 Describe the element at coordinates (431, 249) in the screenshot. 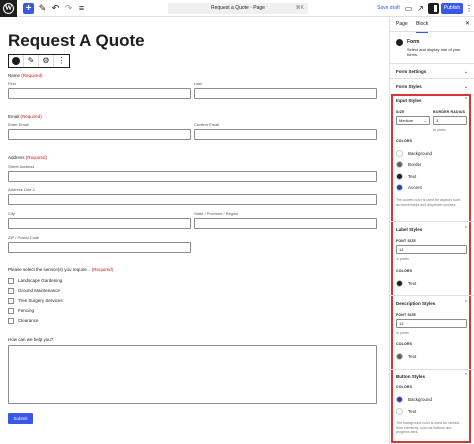

I see `label-font-size-input: 14` at that location.